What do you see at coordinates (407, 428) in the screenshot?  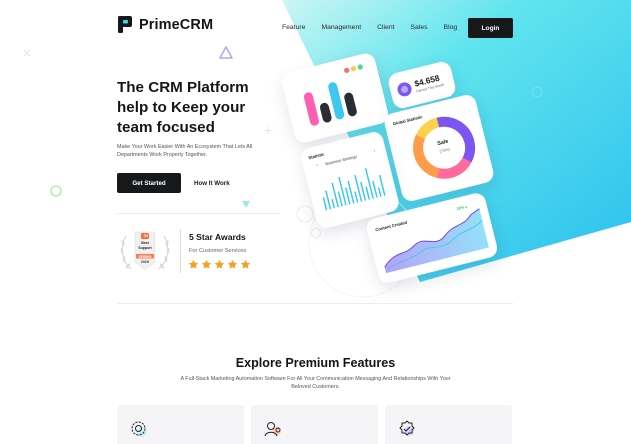 I see `verified-badge-icon` at bounding box center [407, 428].